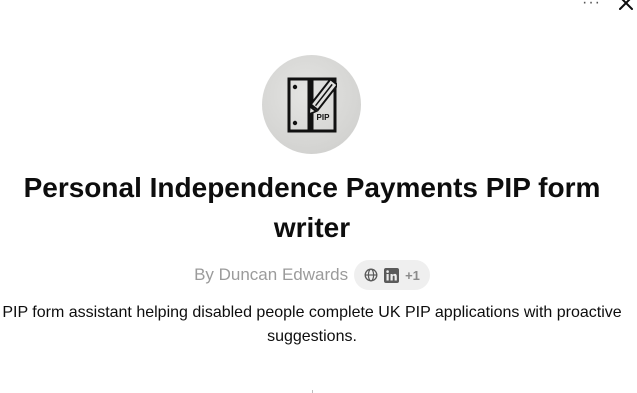 This screenshot has height=393, width=637. I want to click on linkedin-icon, so click(392, 275).